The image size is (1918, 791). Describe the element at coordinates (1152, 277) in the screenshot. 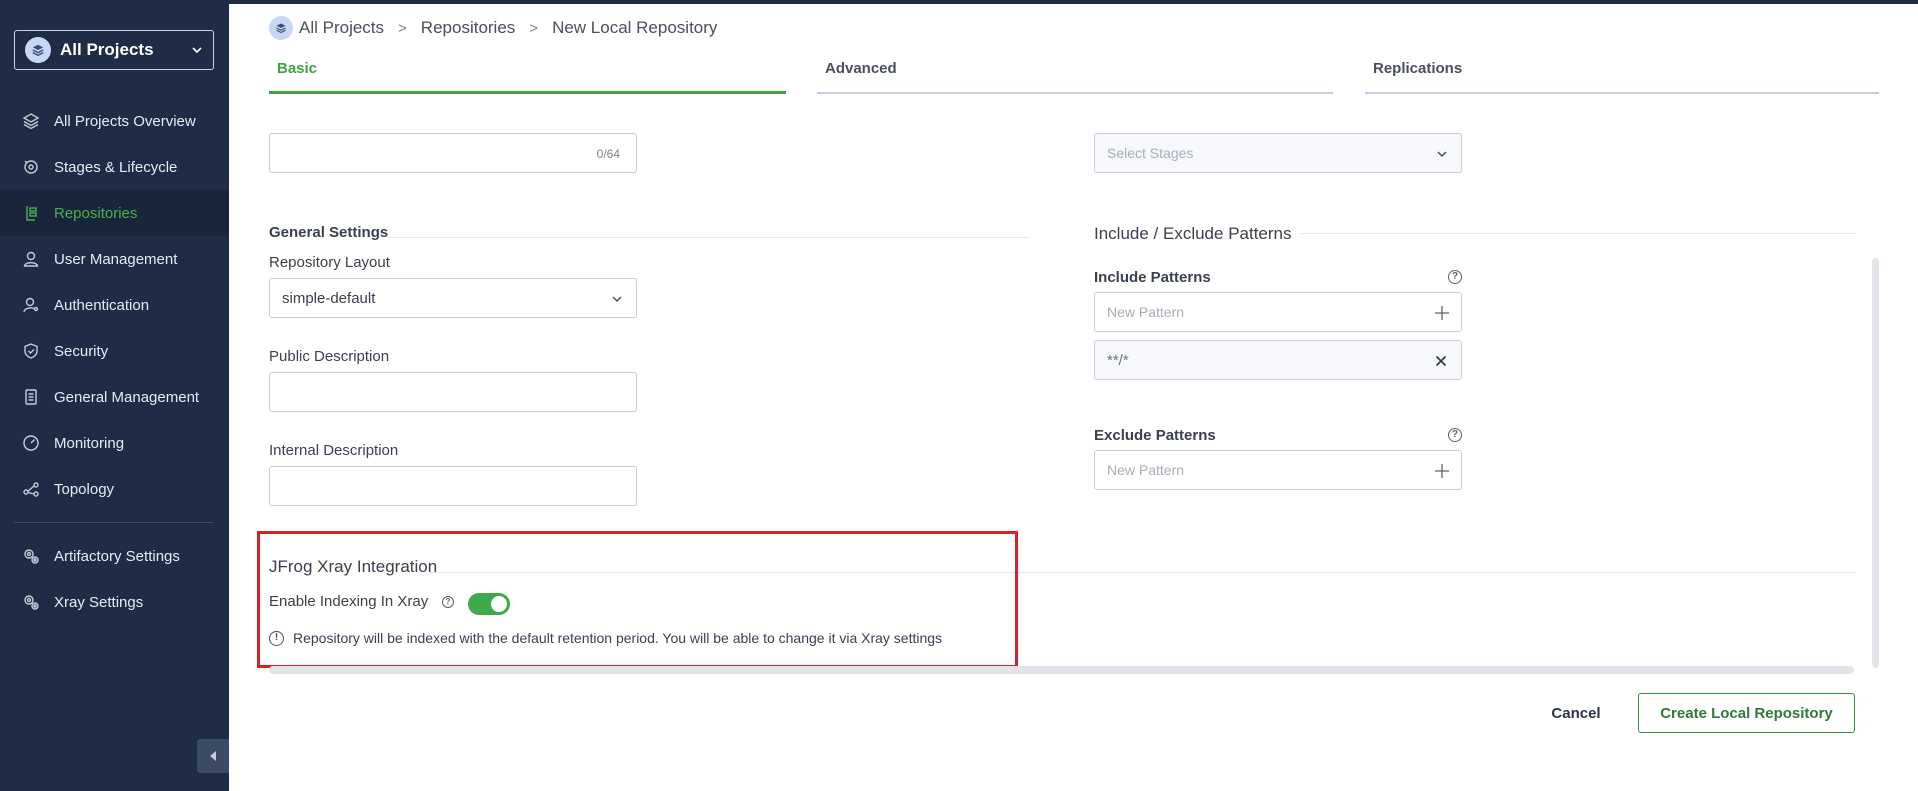

I see `include-patterns-label: Include Patterns` at that location.